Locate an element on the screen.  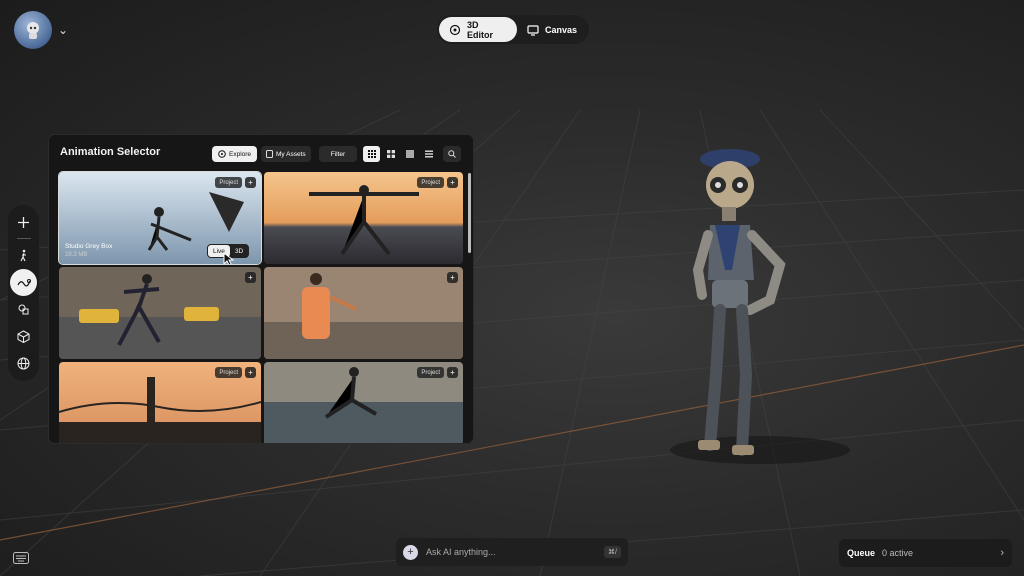
card-name: Studio Grey Box is located at coordinates (89, 246).